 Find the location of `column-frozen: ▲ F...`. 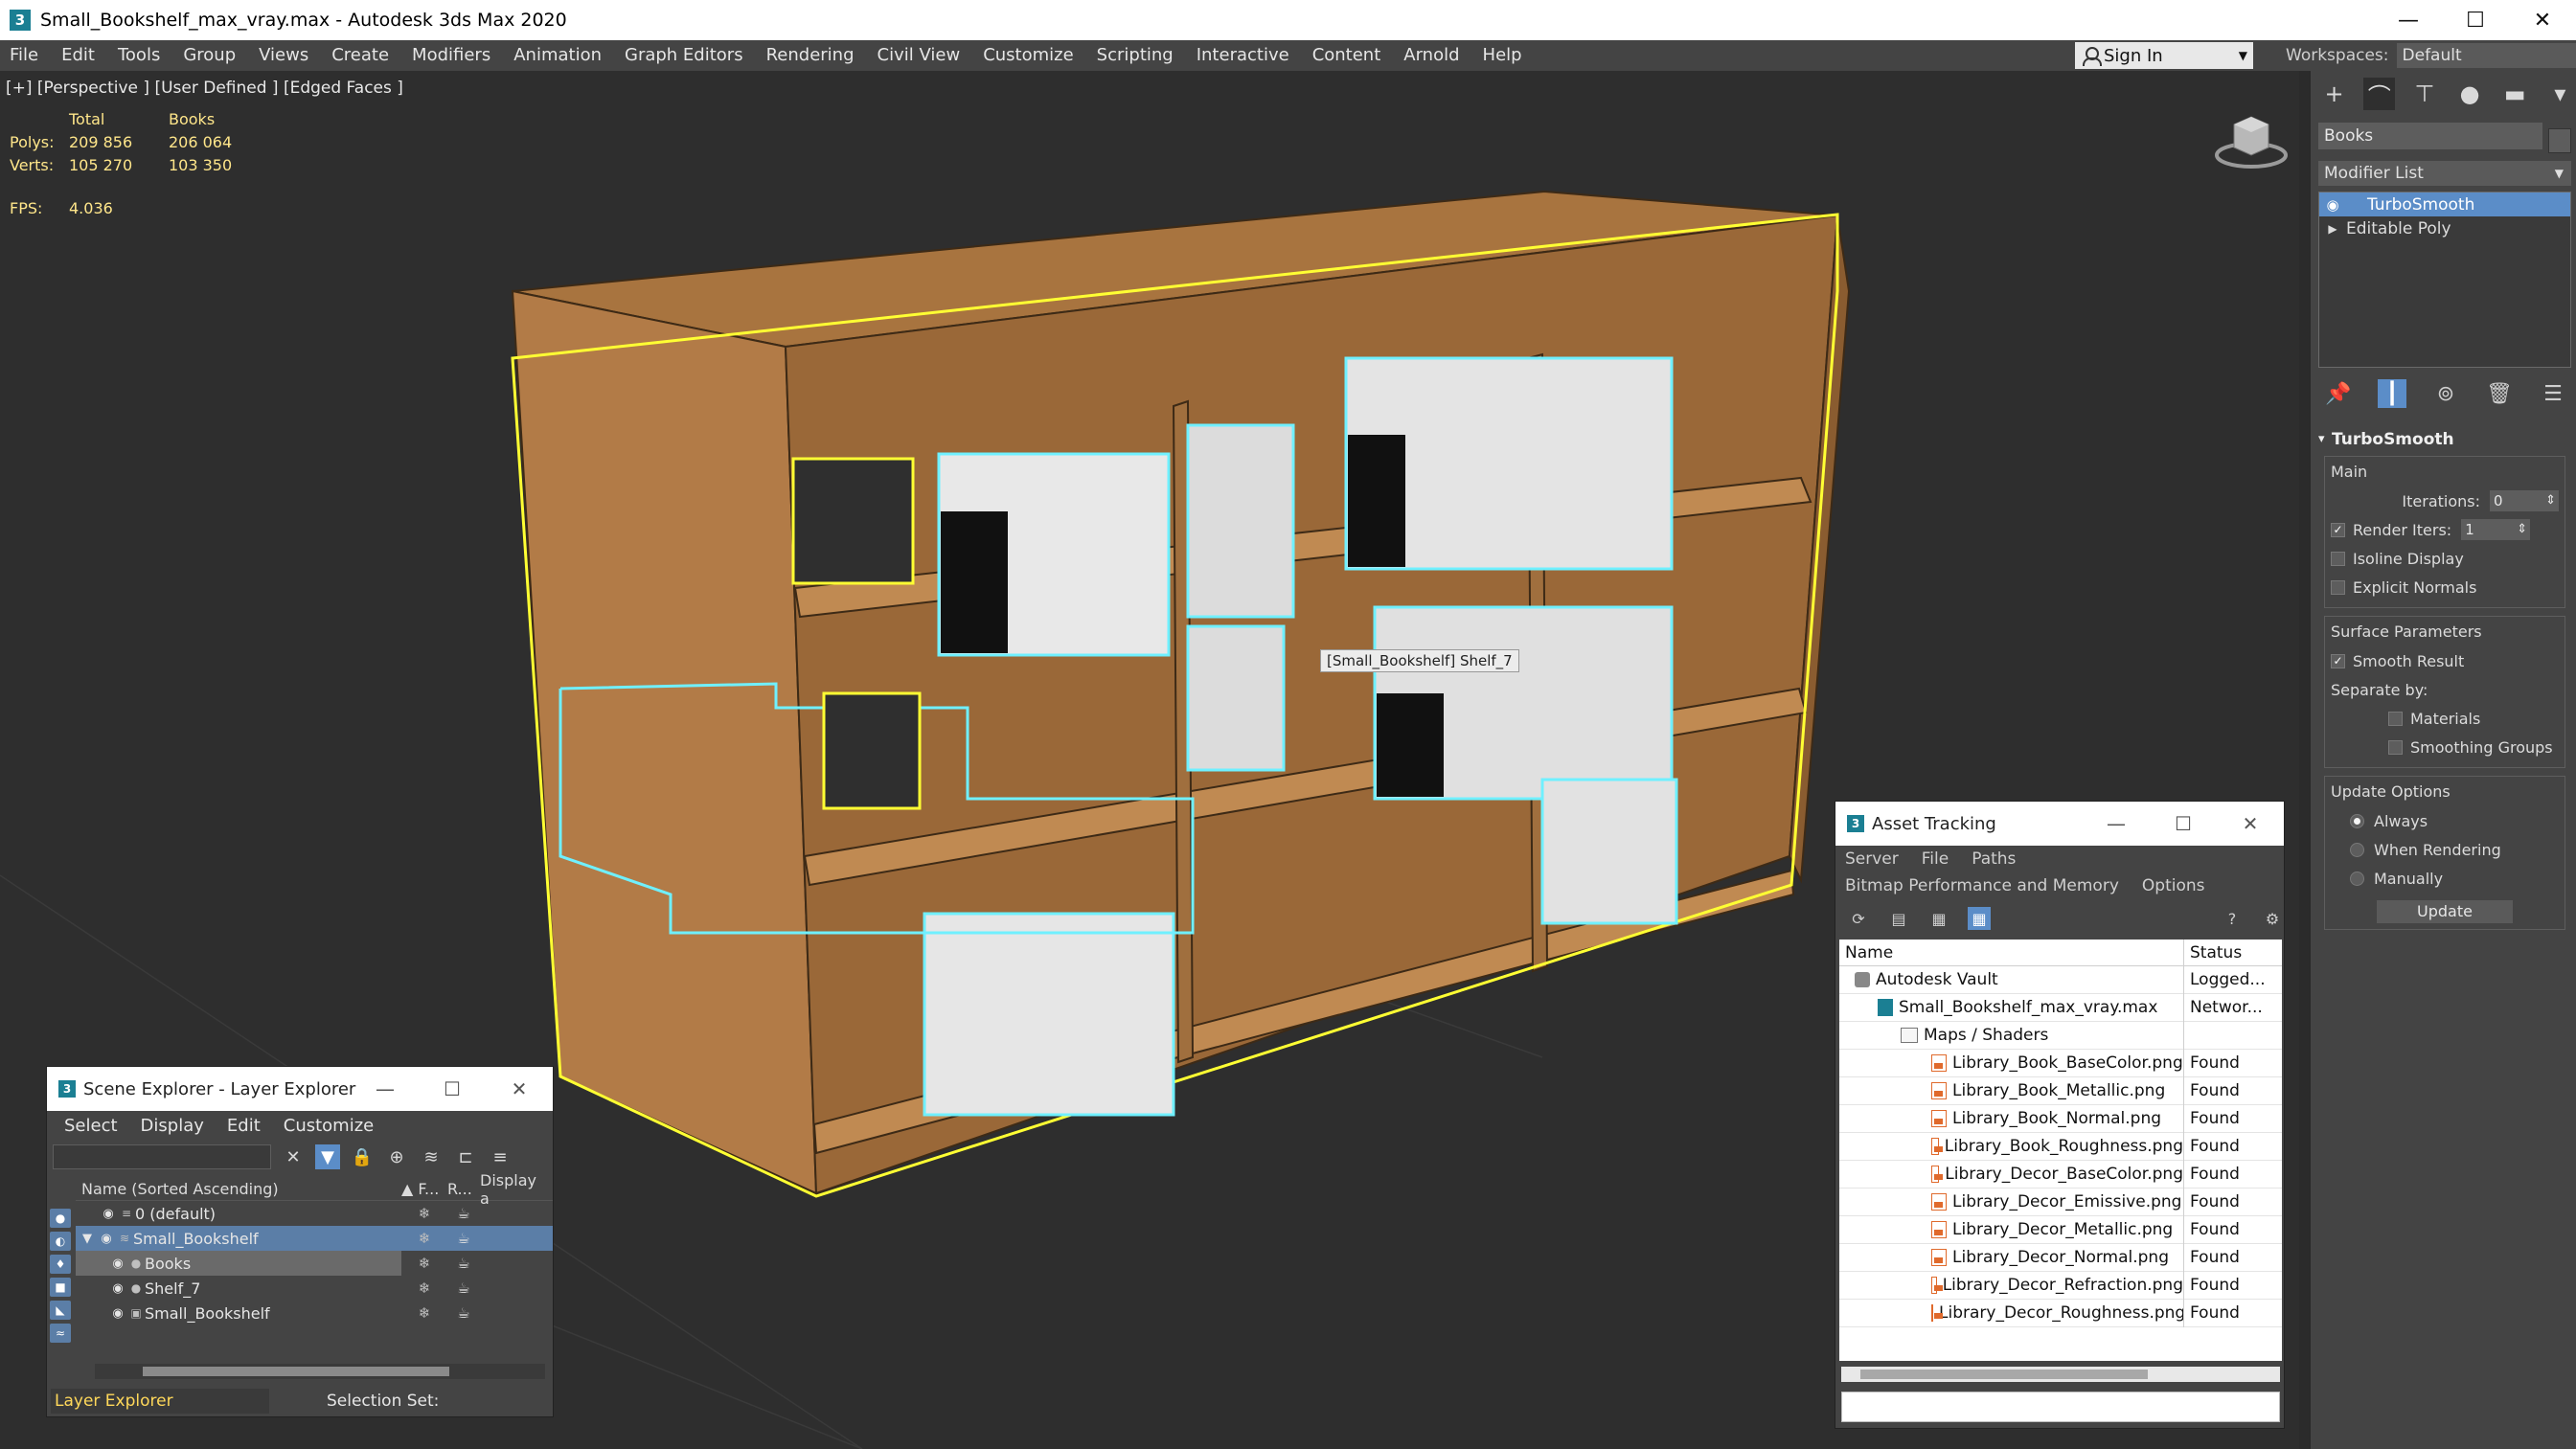

column-frozen: ▲ F... is located at coordinates (424, 1189).